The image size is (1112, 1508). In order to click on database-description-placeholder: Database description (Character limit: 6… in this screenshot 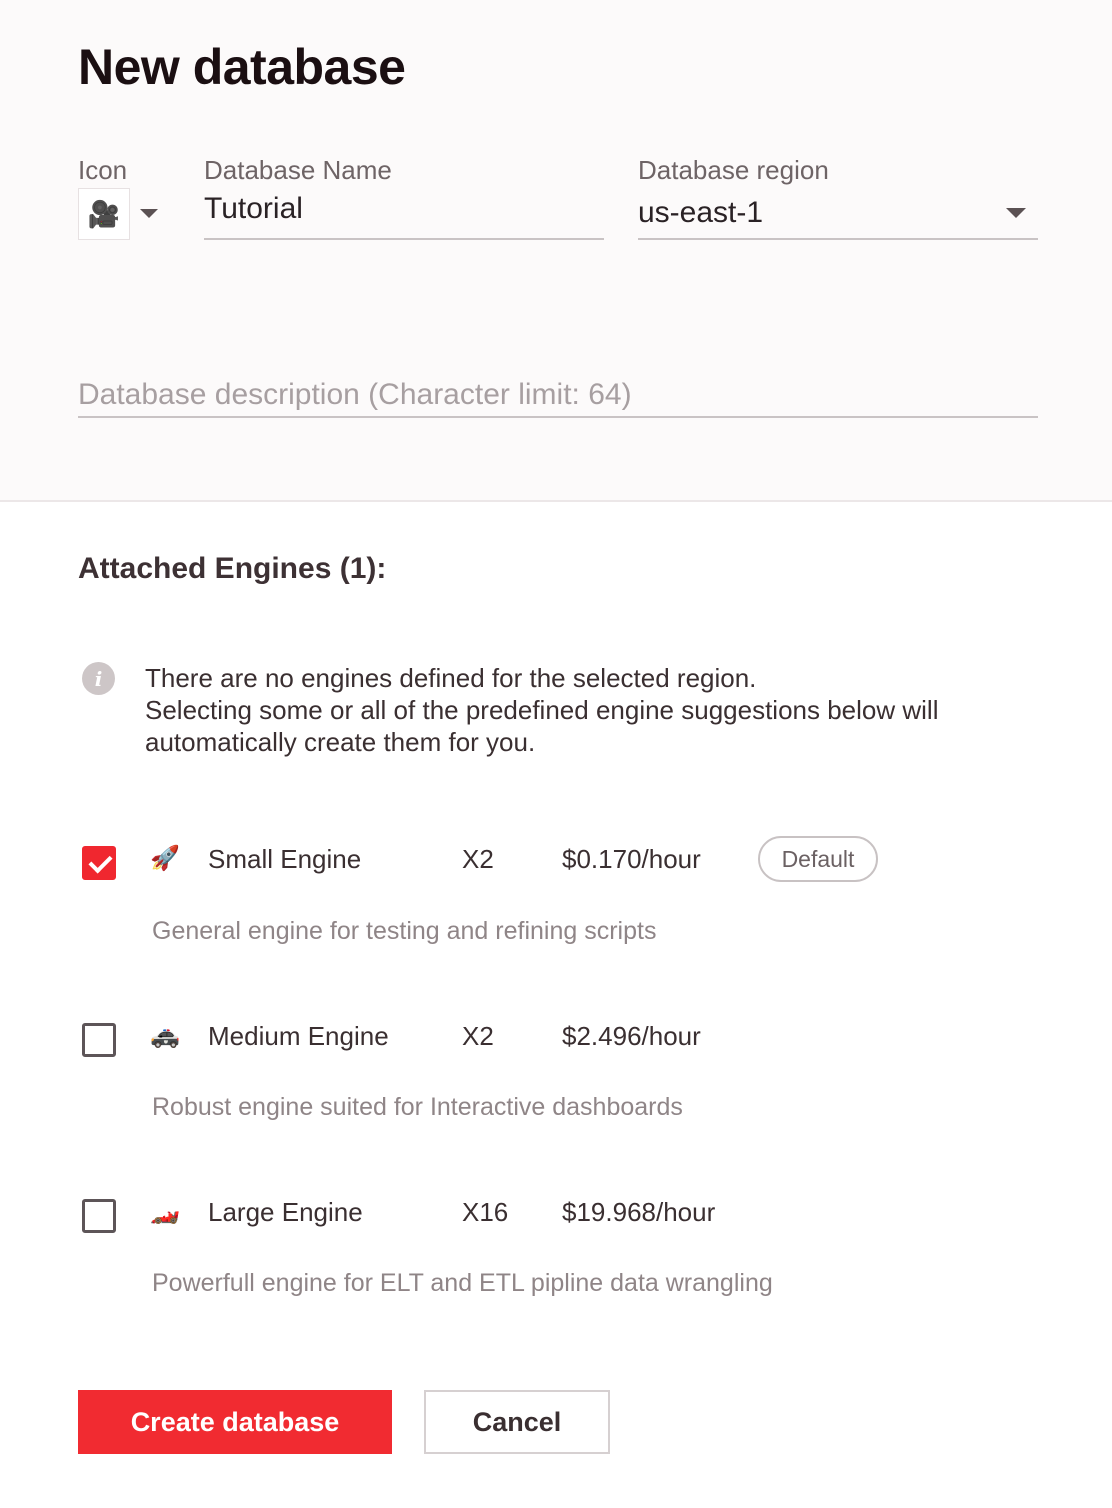, I will do `click(355, 394)`.